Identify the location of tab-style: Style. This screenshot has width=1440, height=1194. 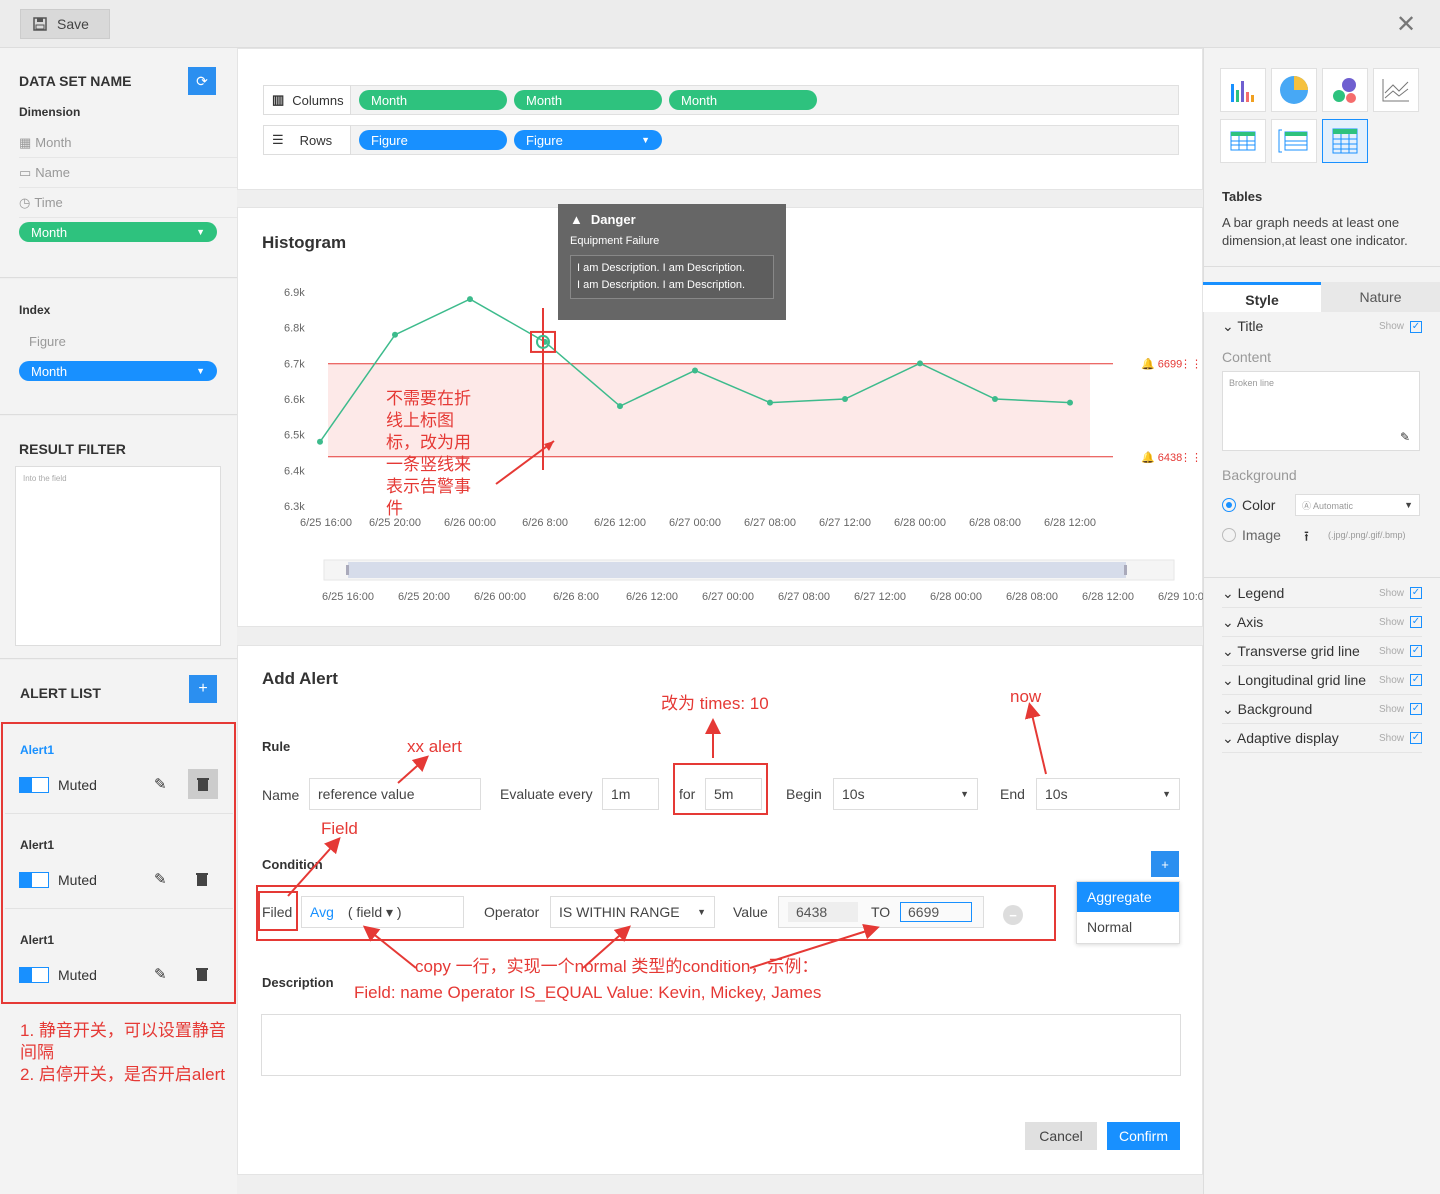
(1262, 297).